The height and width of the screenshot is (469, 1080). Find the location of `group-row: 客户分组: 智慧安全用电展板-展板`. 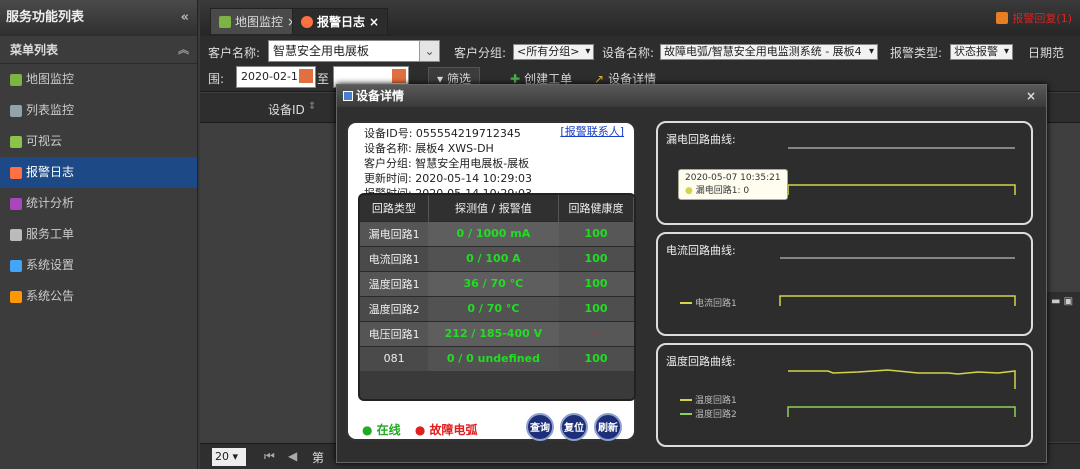

group-row: 客户分组: 智慧安全用电展板-展板 is located at coordinates (446, 163).